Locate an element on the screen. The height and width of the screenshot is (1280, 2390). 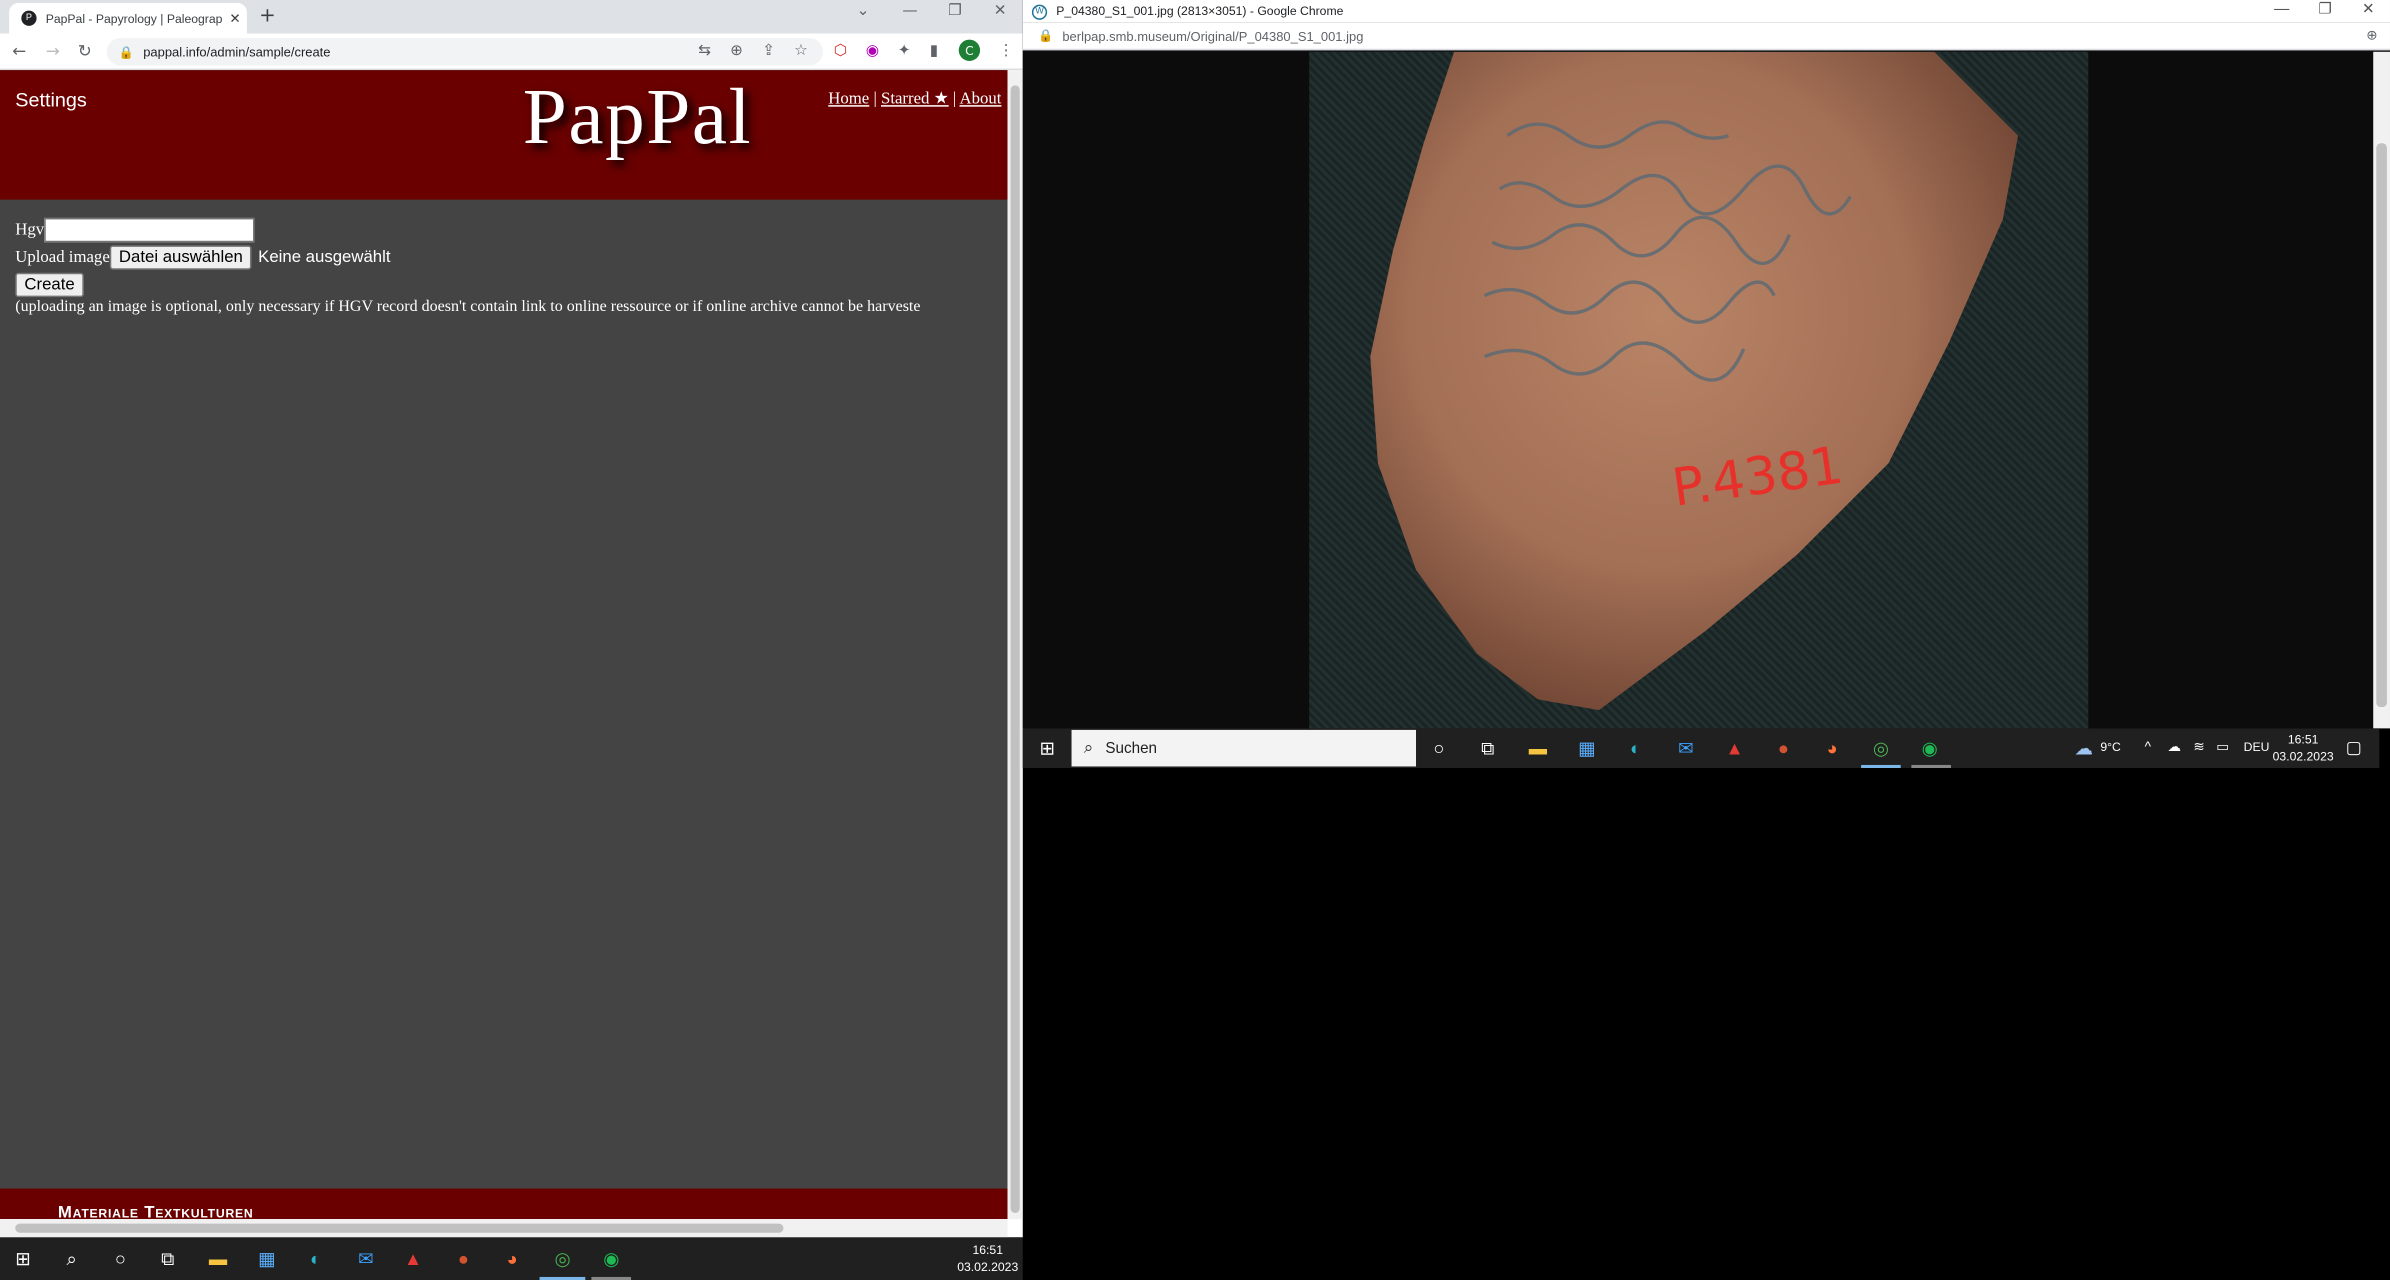
site-logo: PapPal is located at coordinates (637, 118).